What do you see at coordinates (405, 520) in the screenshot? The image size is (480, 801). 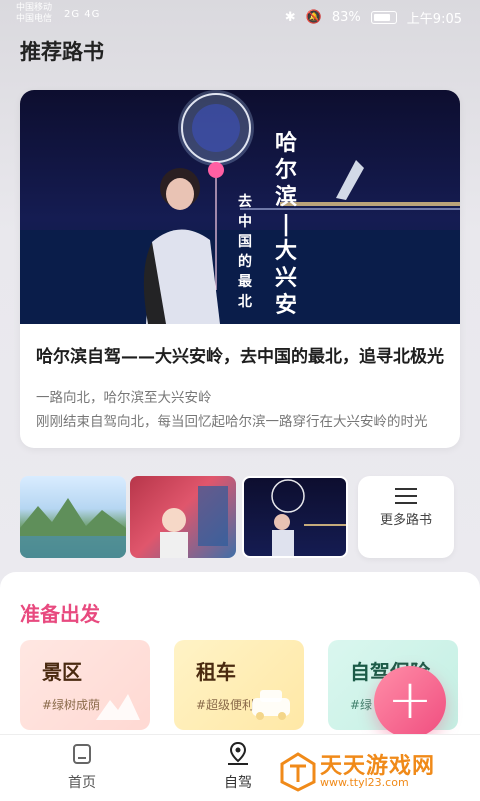 I see `more-routes-label: 更多路书` at bounding box center [405, 520].